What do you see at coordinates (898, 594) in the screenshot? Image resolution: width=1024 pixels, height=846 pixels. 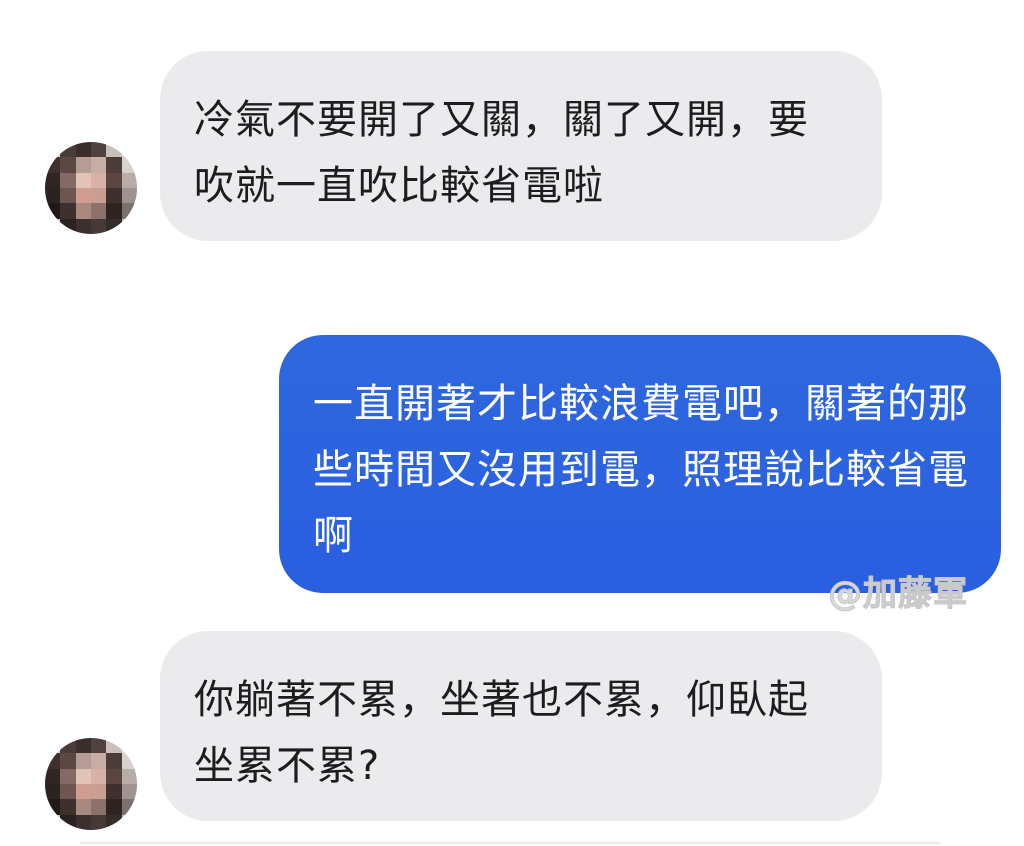 I see `watermark-text: @加藤軍` at bounding box center [898, 594].